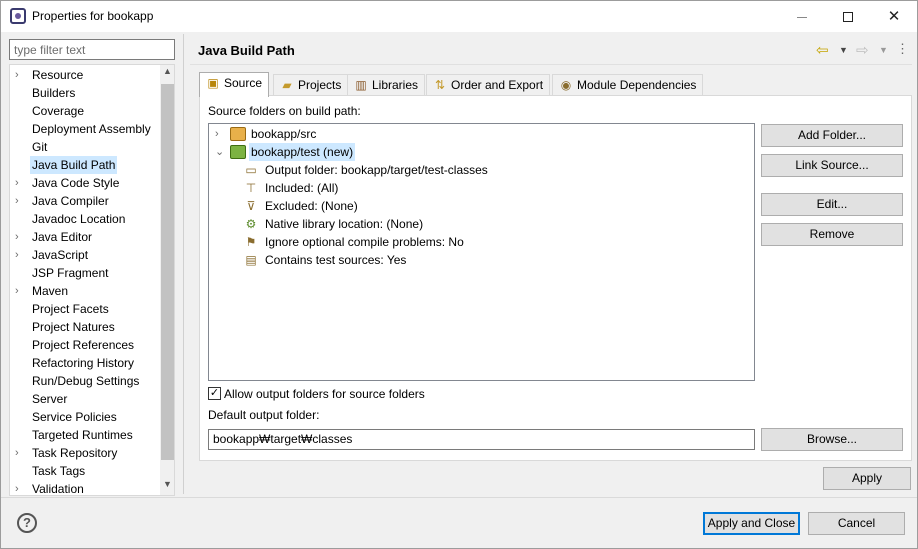 This screenshot has height=549, width=918. Describe the element at coordinates (85, 309) in the screenshot. I see `sidebar-item-project-facets: Project Facets` at that location.